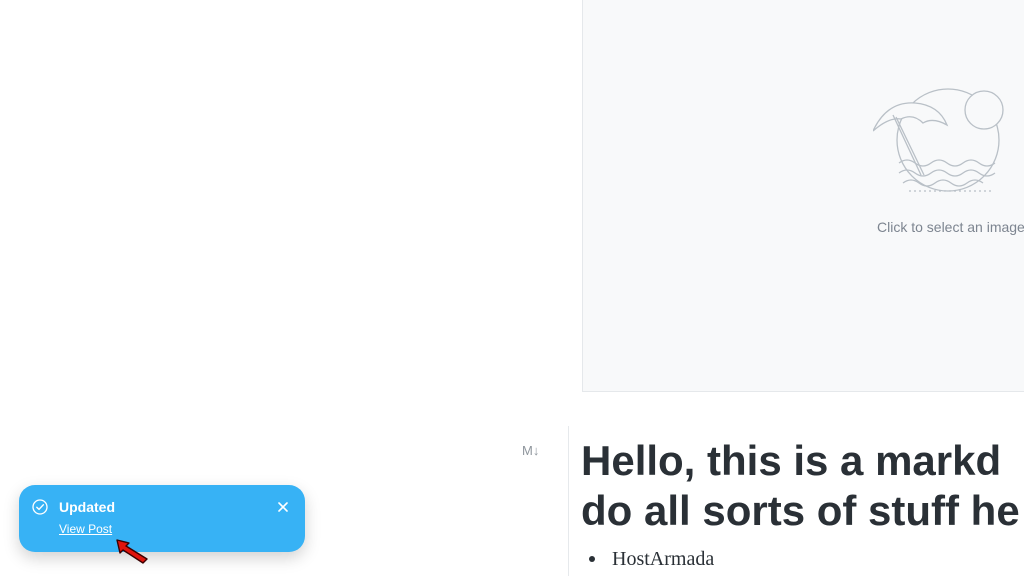 The height and width of the screenshot is (576, 1024). I want to click on list-item: HostArmada, so click(651, 559).